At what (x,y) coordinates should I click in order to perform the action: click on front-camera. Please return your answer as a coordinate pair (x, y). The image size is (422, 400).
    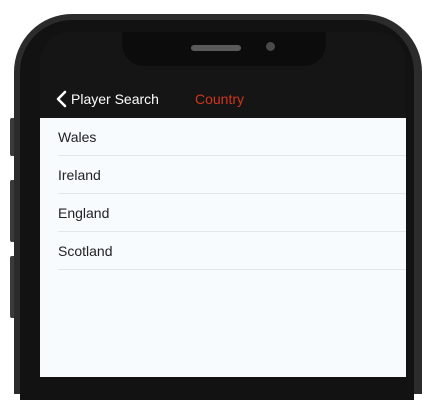
    Looking at the image, I should click on (270, 46).